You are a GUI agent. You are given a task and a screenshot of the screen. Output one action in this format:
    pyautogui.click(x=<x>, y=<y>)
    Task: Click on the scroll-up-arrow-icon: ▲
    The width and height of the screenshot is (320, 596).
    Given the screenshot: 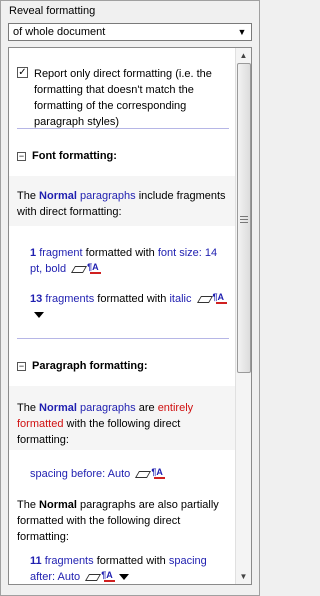 What is the action you would take?
    pyautogui.click(x=243, y=55)
    